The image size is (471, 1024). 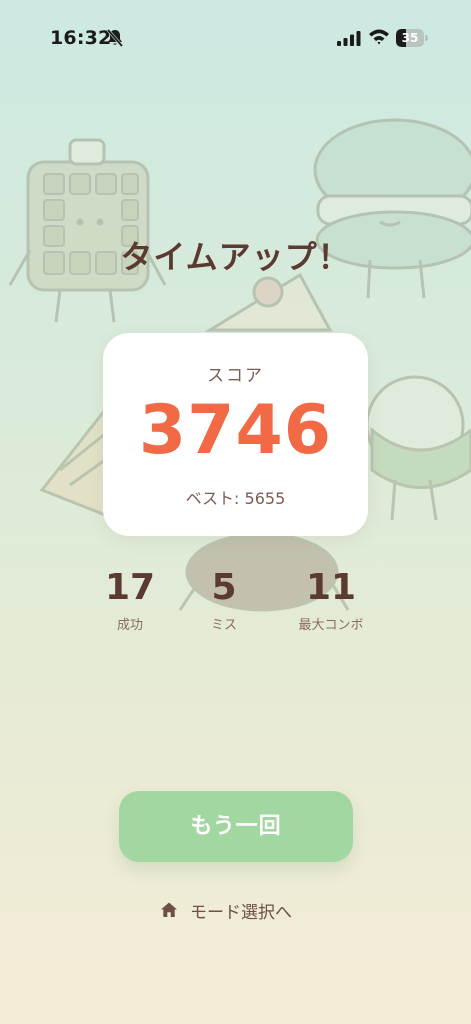 I want to click on waffle-character, so click(x=87, y=230).